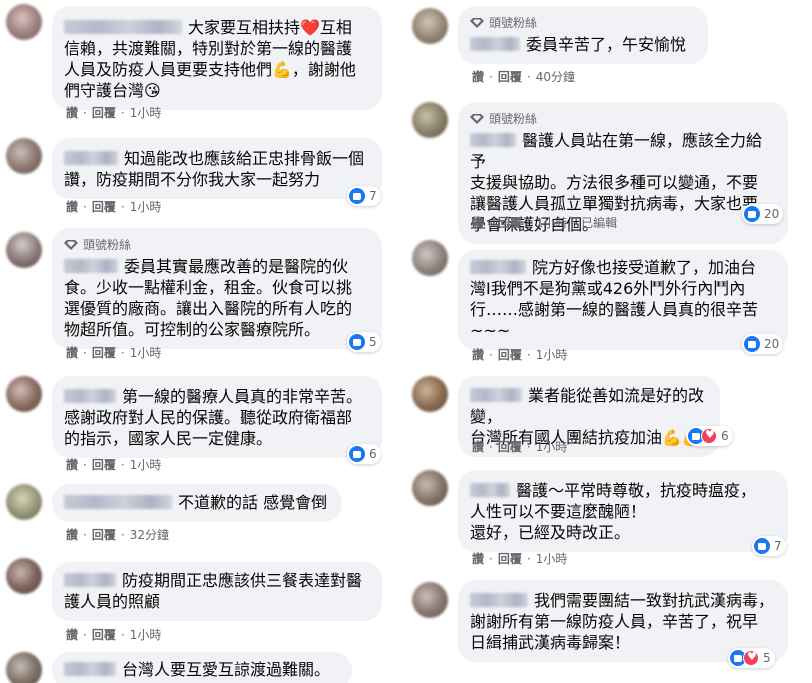 This screenshot has width=812, height=683. Describe the element at coordinates (772, 214) in the screenshot. I see `reaction-number: 20` at that location.